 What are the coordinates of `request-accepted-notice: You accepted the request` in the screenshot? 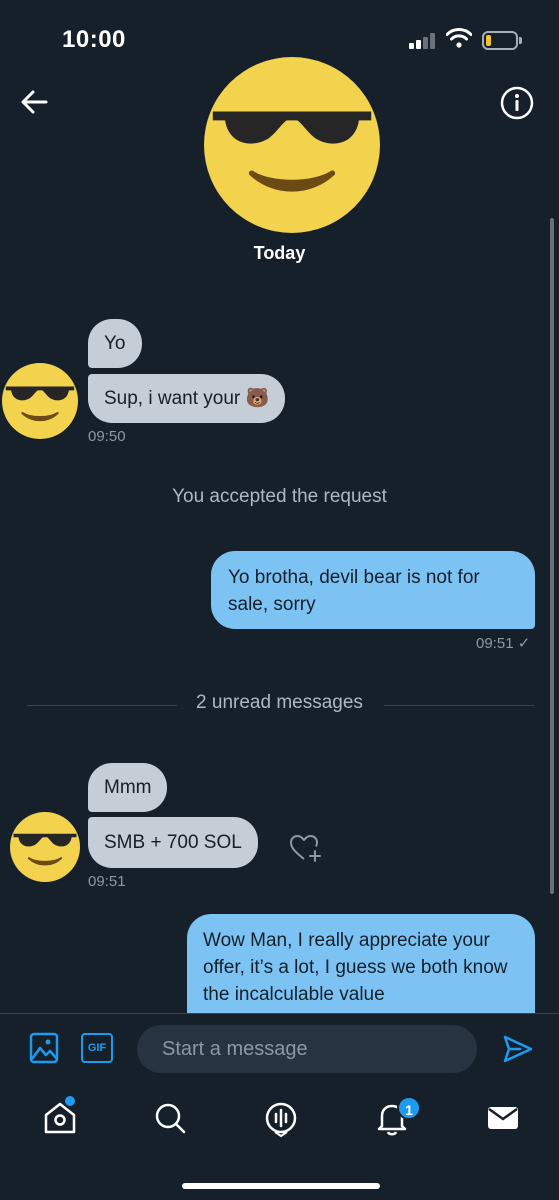 It's located at (279, 496).